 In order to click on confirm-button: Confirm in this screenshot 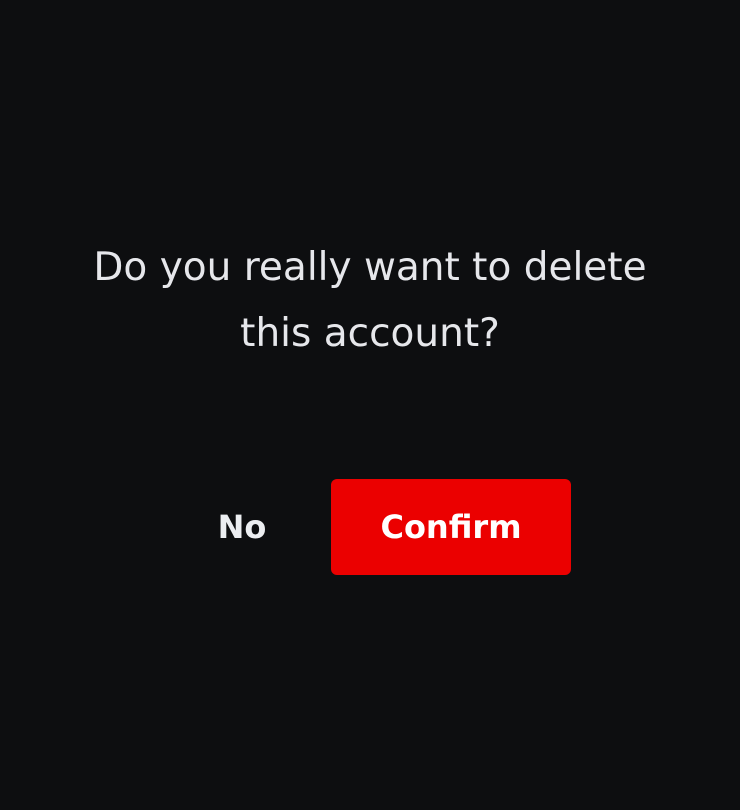, I will do `click(451, 527)`.